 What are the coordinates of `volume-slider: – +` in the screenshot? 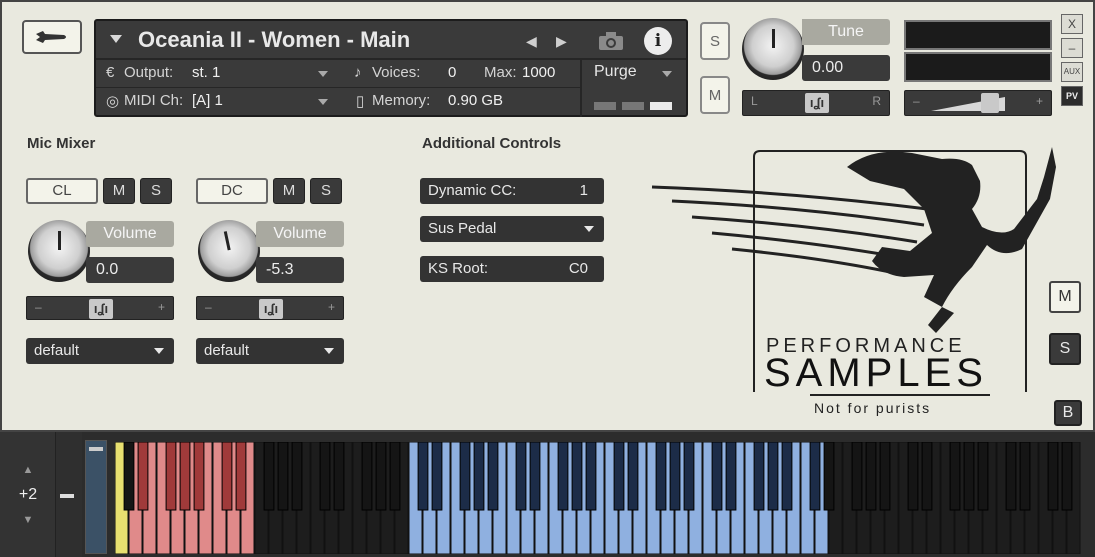 It's located at (978, 103).